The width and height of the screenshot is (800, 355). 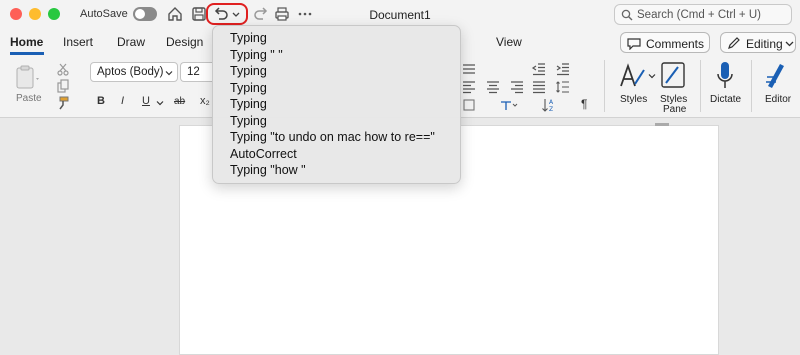 What do you see at coordinates (634, 99) in the screenshot?
I see `styles-label: Styles` at bounding box center [634, 99].